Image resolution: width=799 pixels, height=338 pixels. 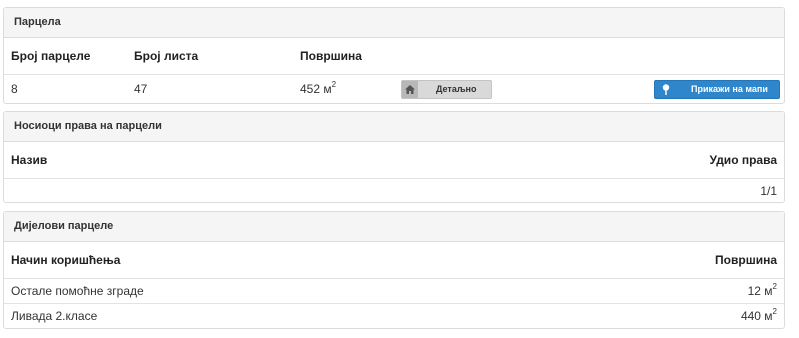 What do you see at coordinates (729, 89) in the screenshot?
I see `show-on-map-button-label: Прикажи на мапи` at bounding box center [729, 89].